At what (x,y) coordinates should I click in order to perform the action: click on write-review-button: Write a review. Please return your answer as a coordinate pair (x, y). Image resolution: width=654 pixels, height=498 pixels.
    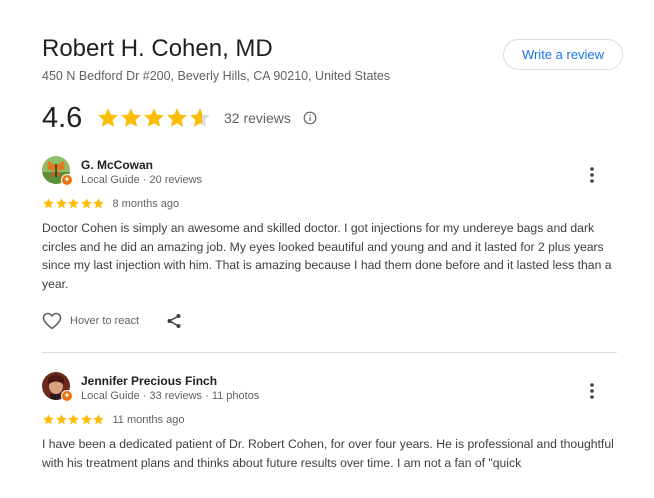
    Looking at the image, I should click on (563, 54).